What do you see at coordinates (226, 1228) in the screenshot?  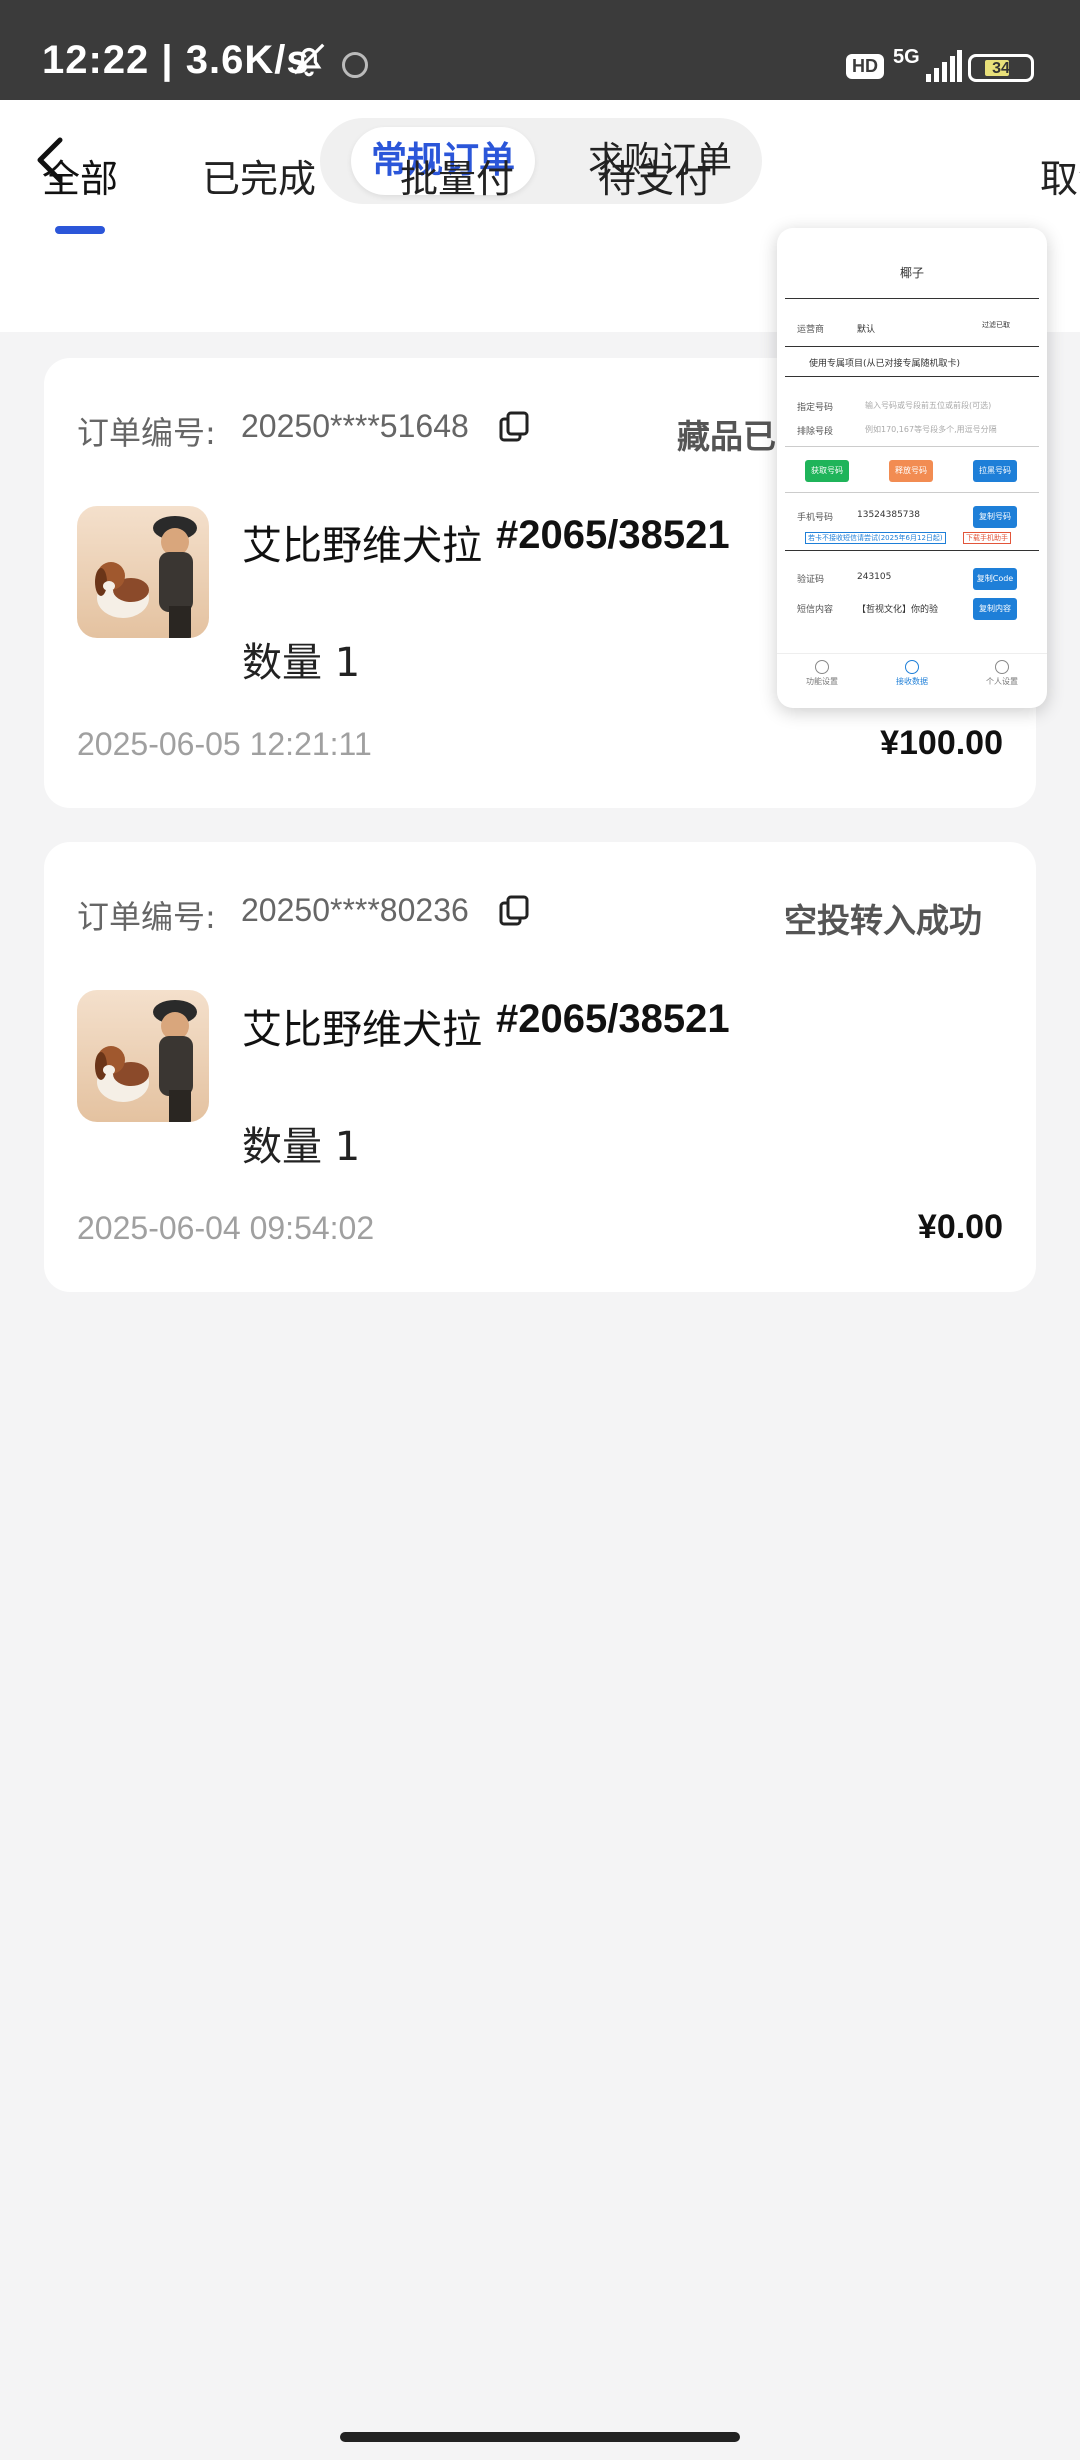 I see `order-time: 2025-06-04 09:54:02` at bounding box center [226, 1228].